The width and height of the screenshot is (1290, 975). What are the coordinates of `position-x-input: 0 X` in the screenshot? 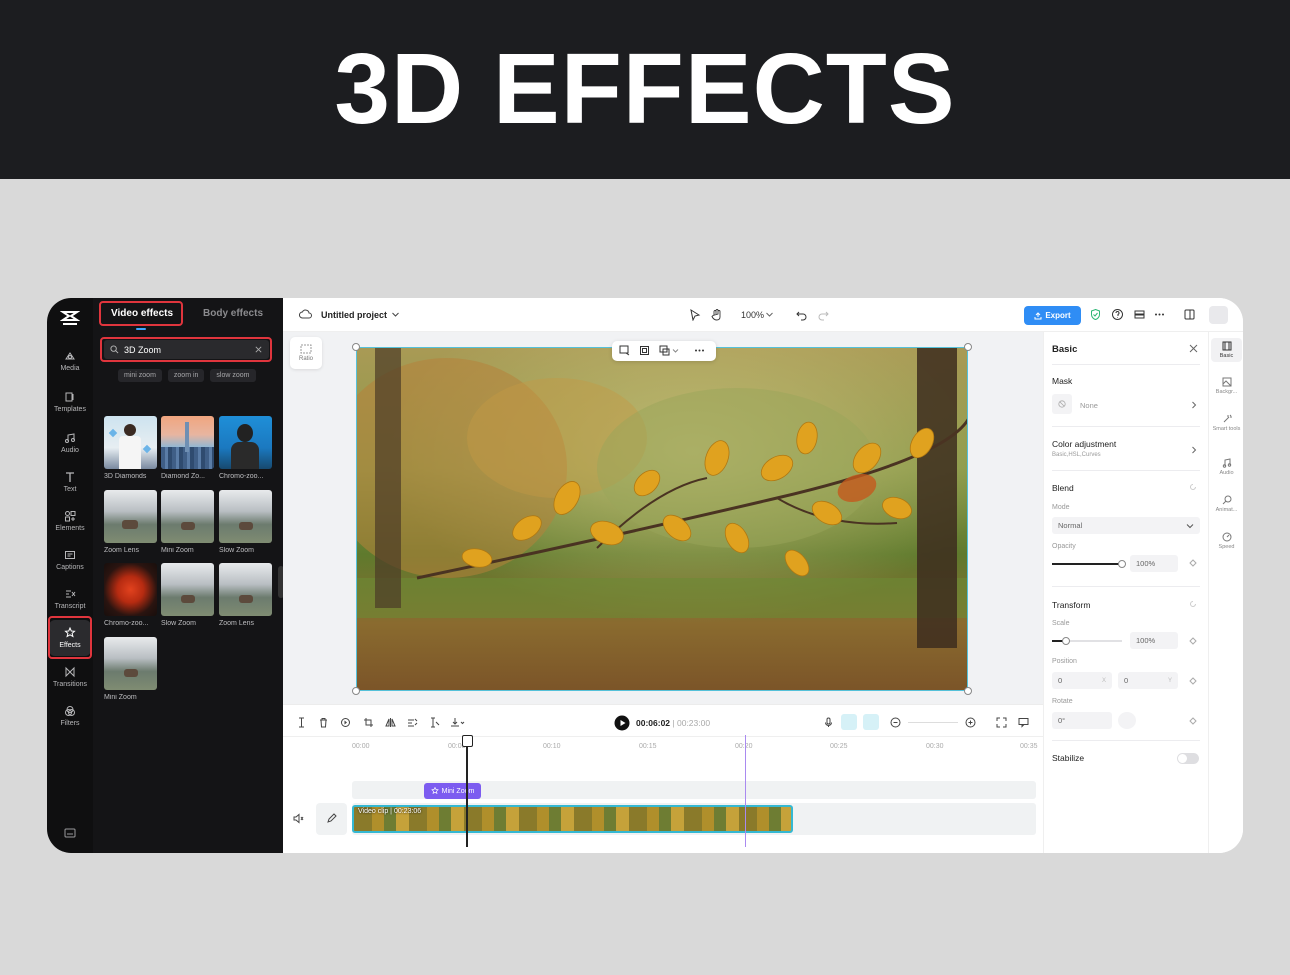 It's located at (1082, 680).